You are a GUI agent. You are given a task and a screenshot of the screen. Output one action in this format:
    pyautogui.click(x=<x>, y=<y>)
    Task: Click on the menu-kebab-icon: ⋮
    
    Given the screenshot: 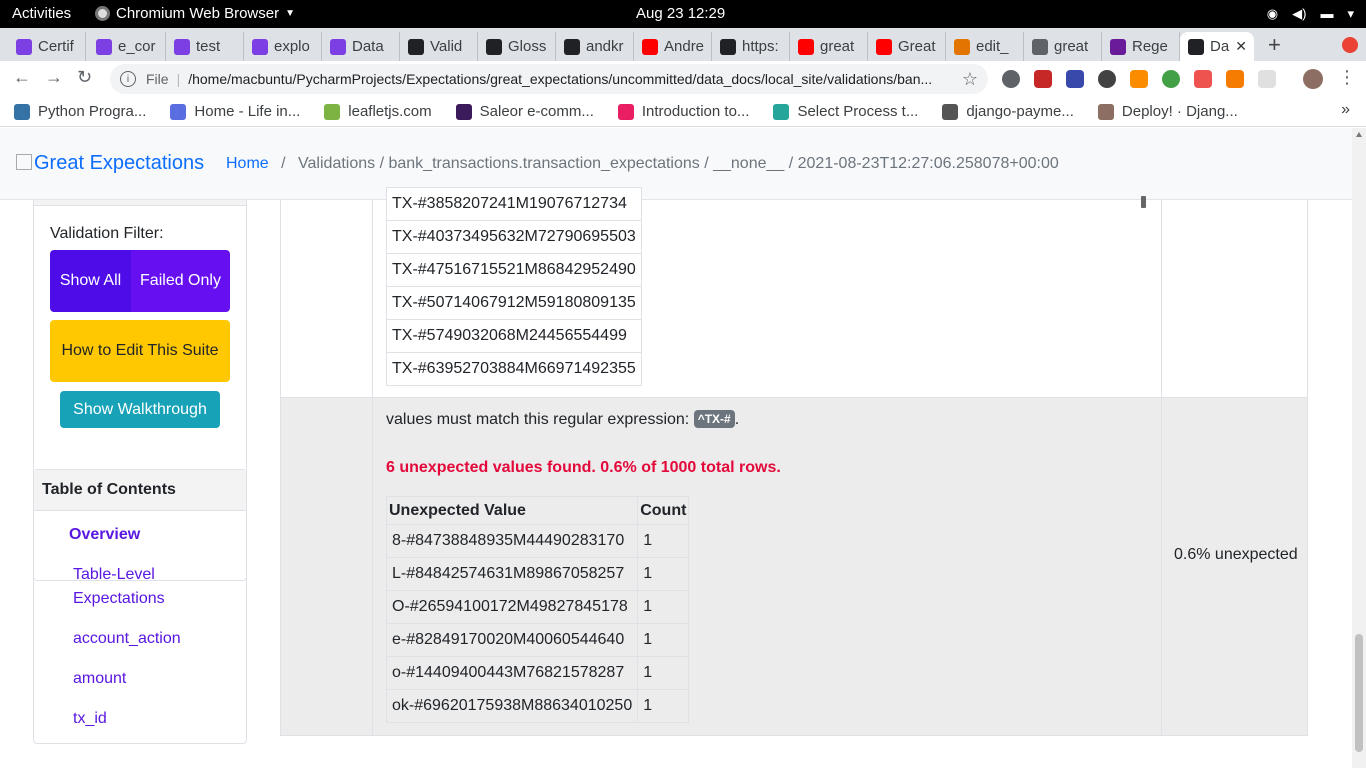 What is the action you would take?
    pyautogui.click(x=1347, y=77)
    